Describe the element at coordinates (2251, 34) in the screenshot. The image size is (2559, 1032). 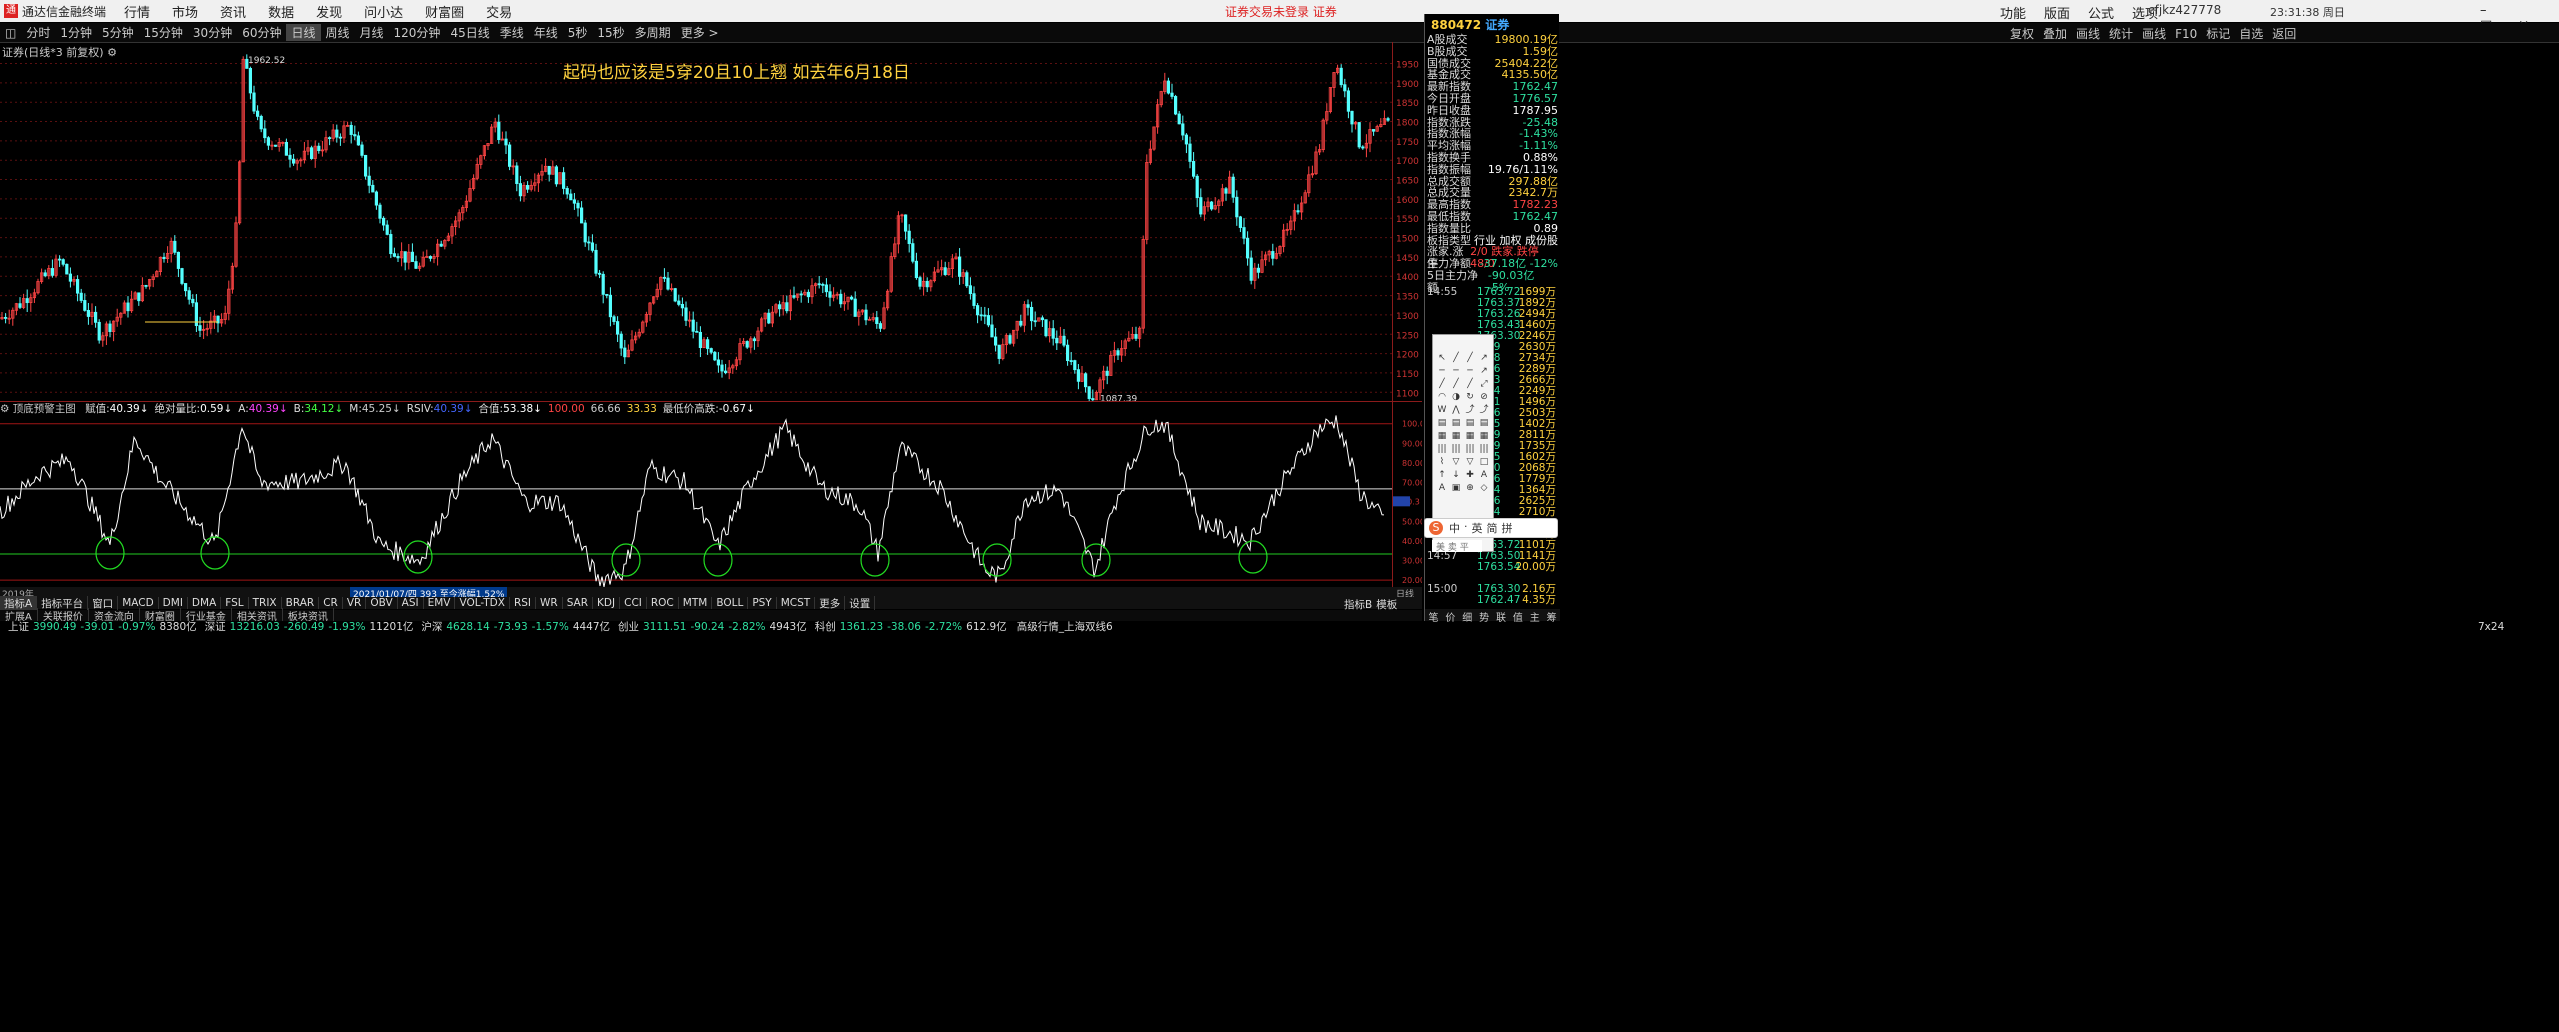
I see `chart-tool-button: 自选` at that location.